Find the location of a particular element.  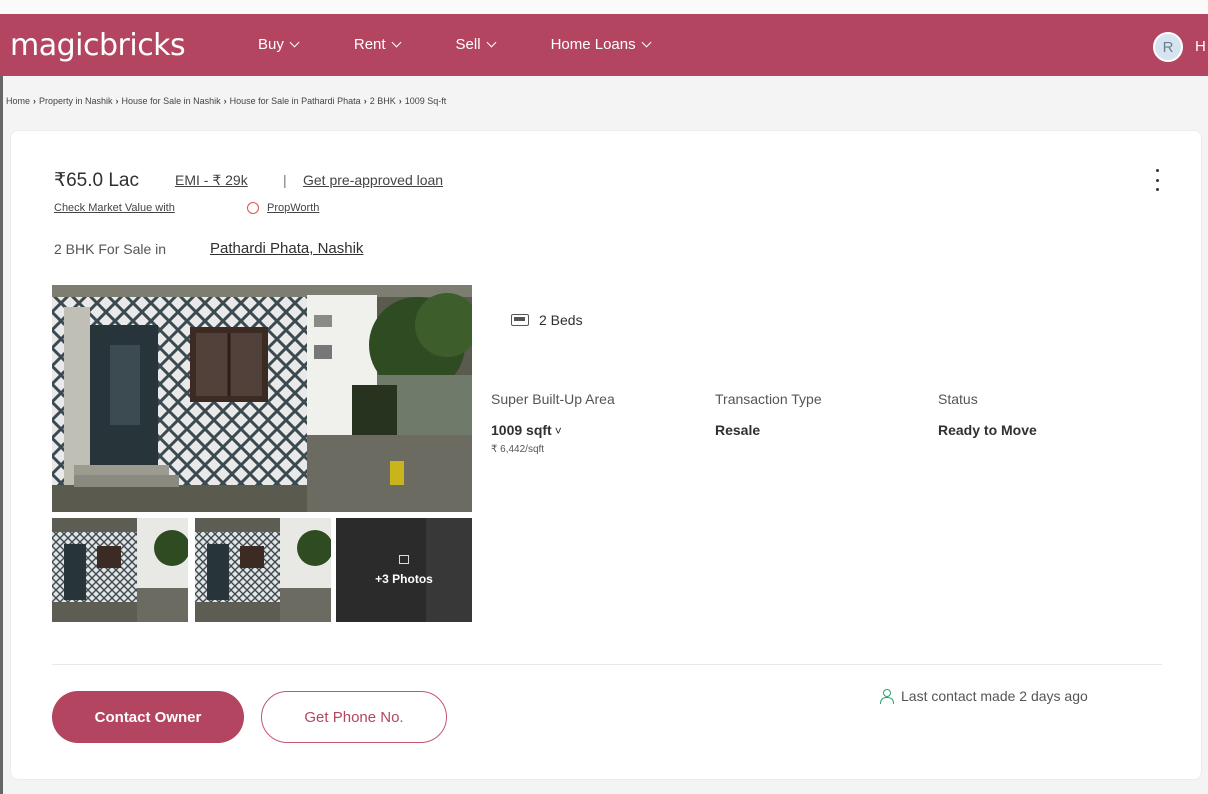

breadcrumb-property-nashik: Property in Nashik is located at coordinates (76, 101).